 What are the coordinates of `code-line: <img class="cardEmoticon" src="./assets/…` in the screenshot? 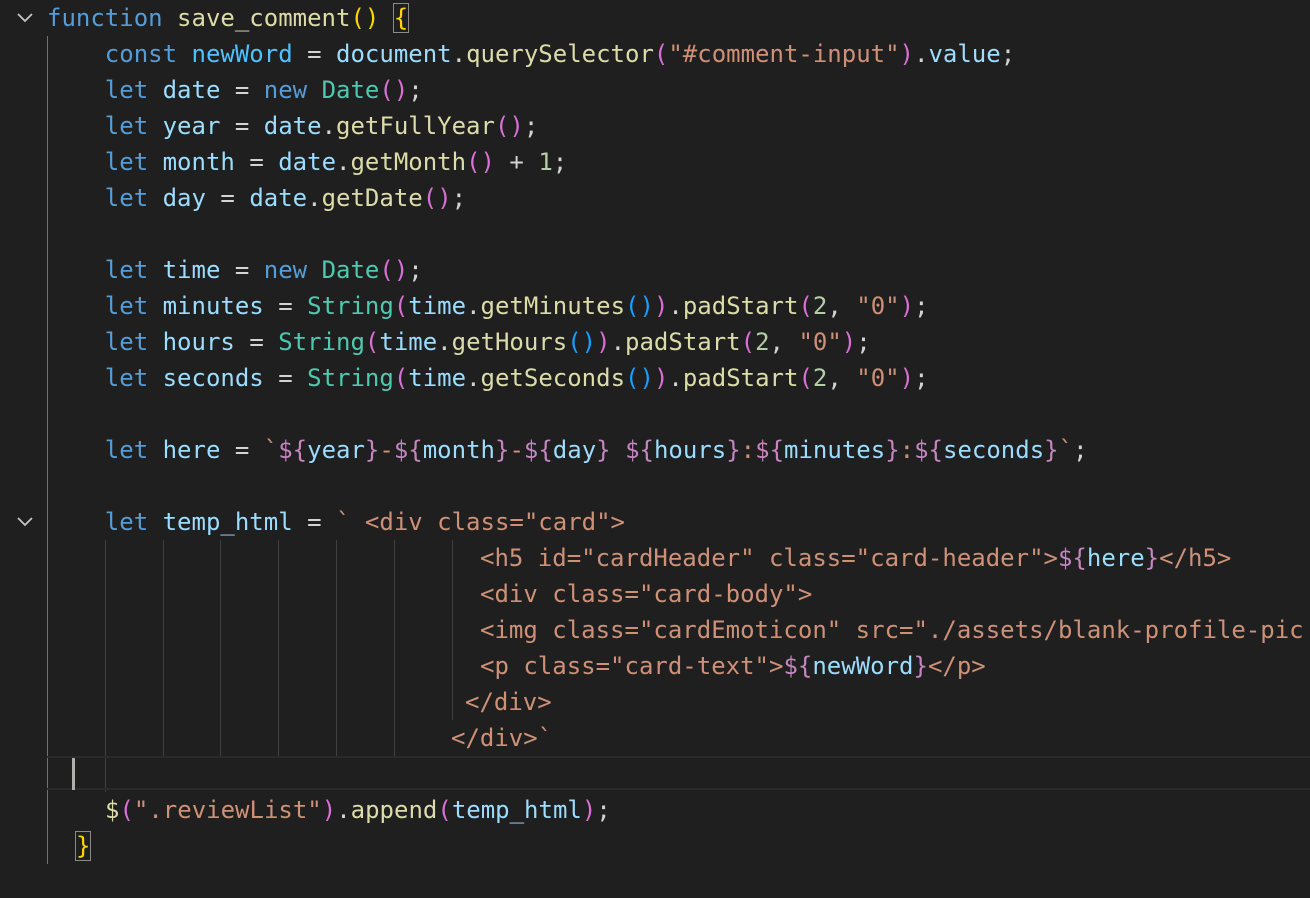 It's located at (892, 630).